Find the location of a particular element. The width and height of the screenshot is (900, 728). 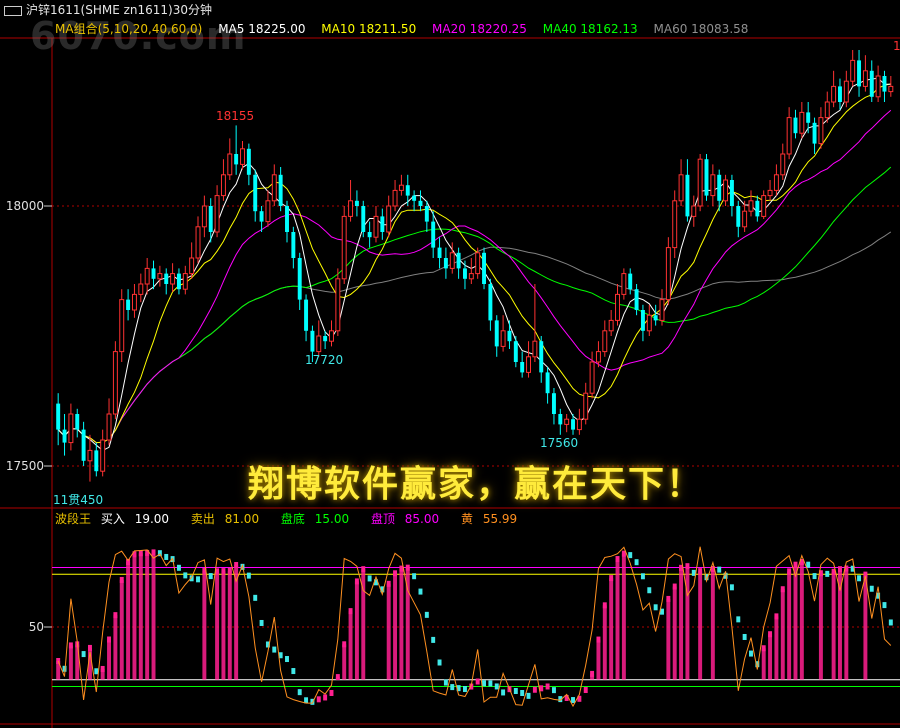

ma10-label: MA10 18211.50 is located at coordinates (369, 29).